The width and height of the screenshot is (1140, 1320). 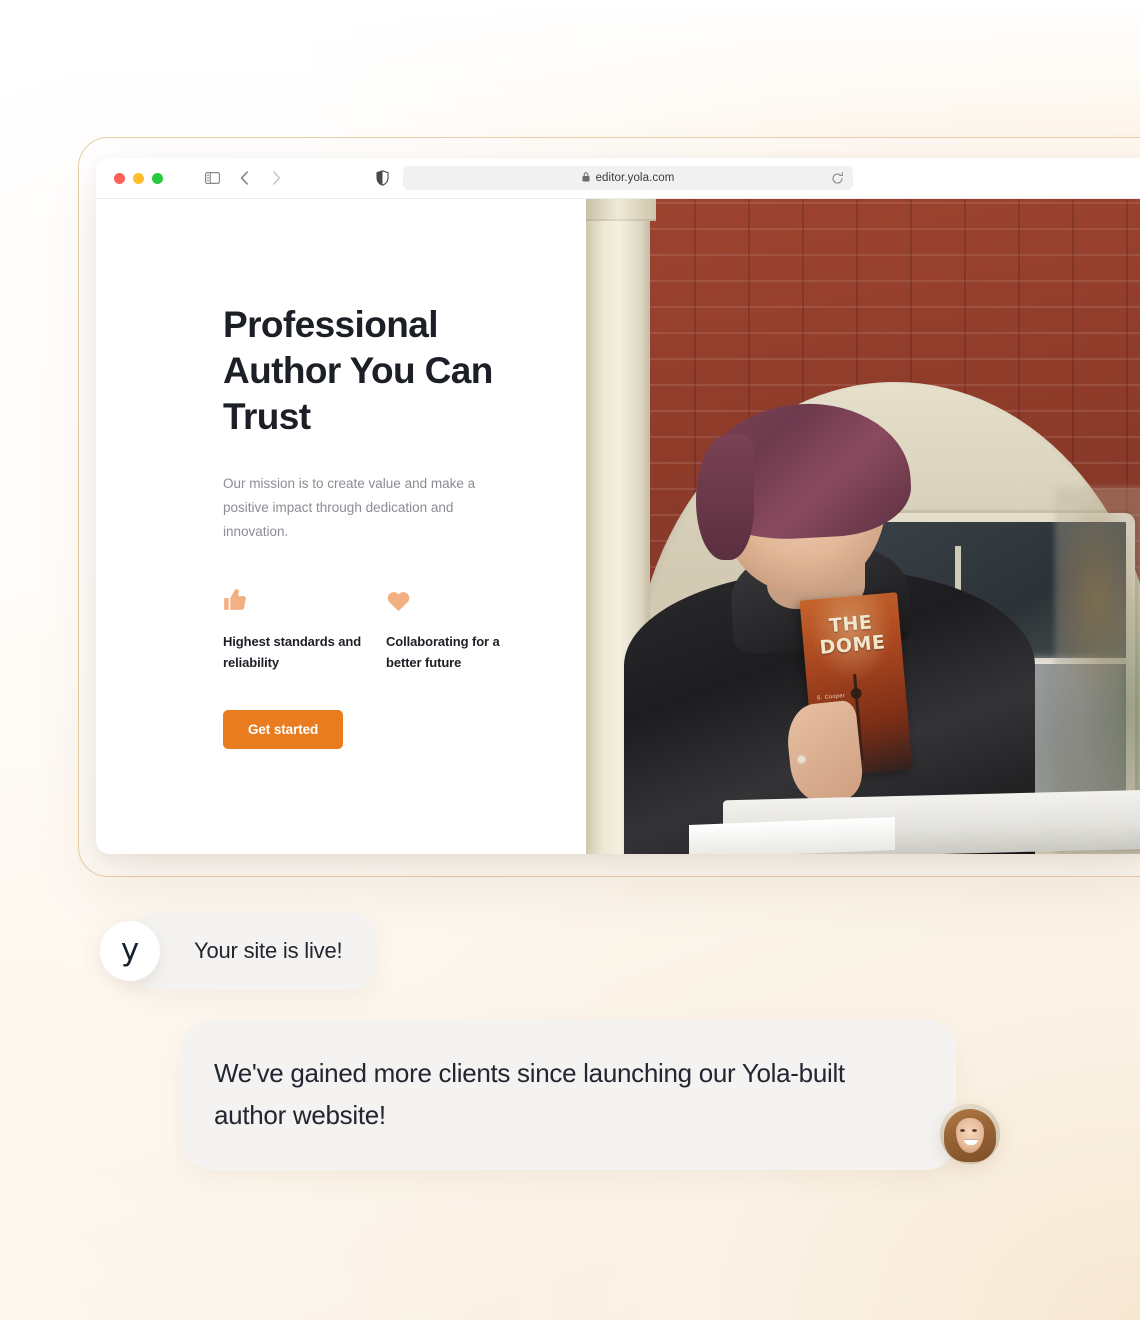 I want to click on minimize-window-button, so click(x=138, y=178).